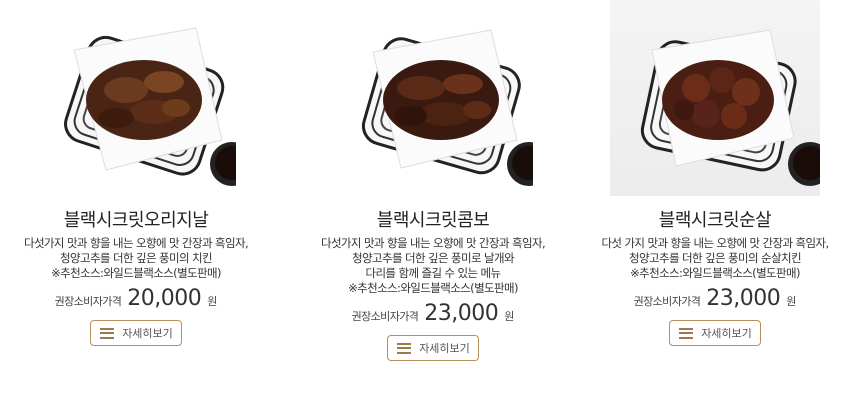  I want to click on price-line: 권장소비자가격 20,000 원, so click(138, 298).